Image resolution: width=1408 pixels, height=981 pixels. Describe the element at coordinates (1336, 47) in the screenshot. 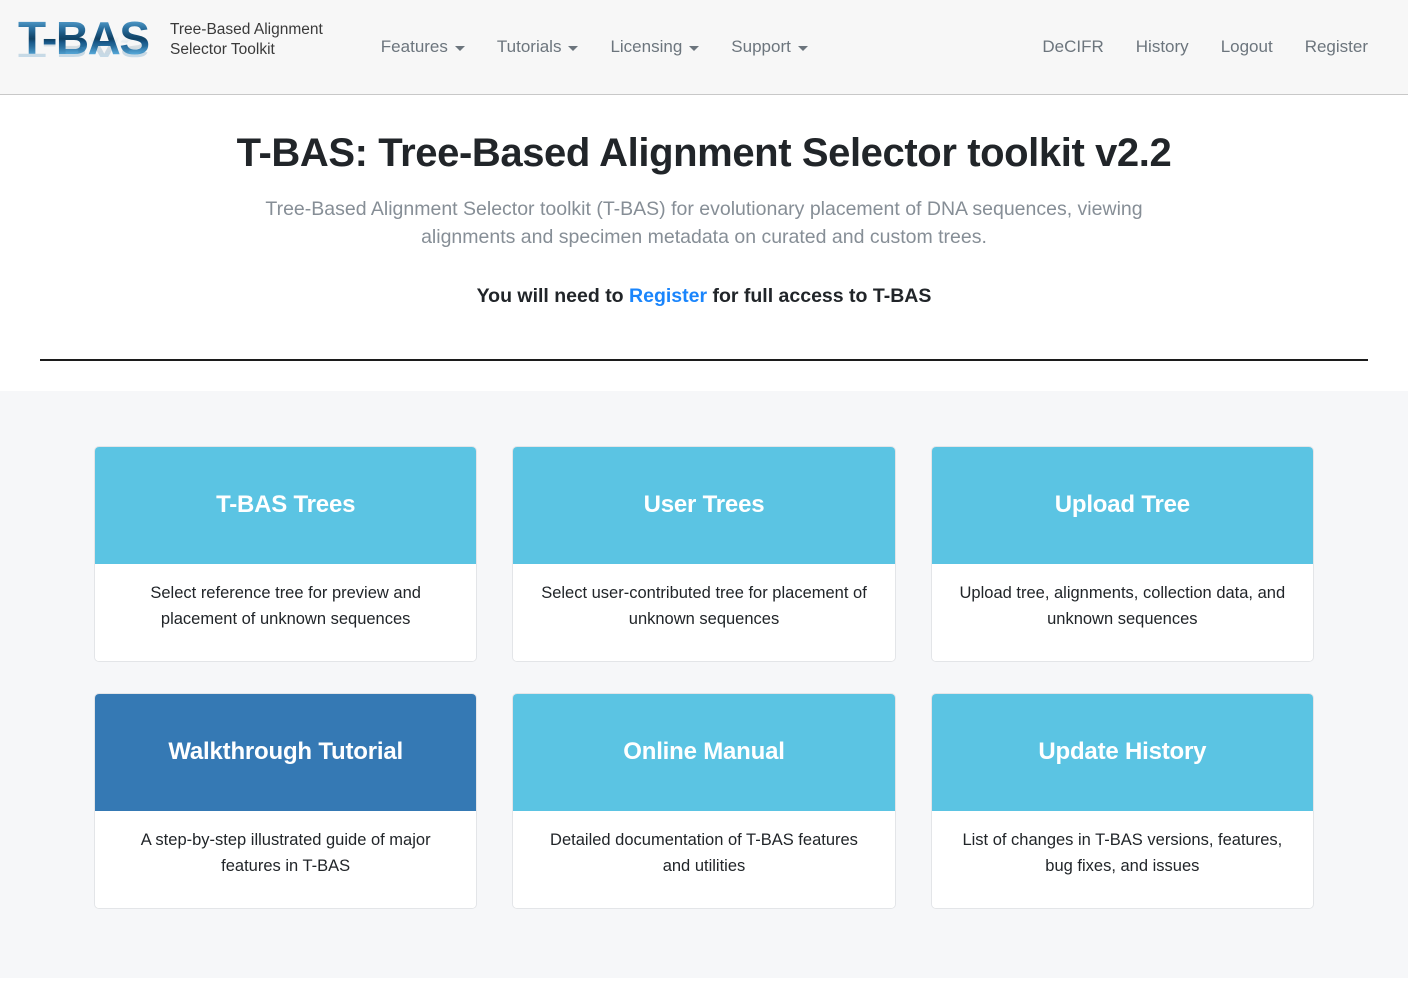

I see `nav-item-register: Register` at that location.